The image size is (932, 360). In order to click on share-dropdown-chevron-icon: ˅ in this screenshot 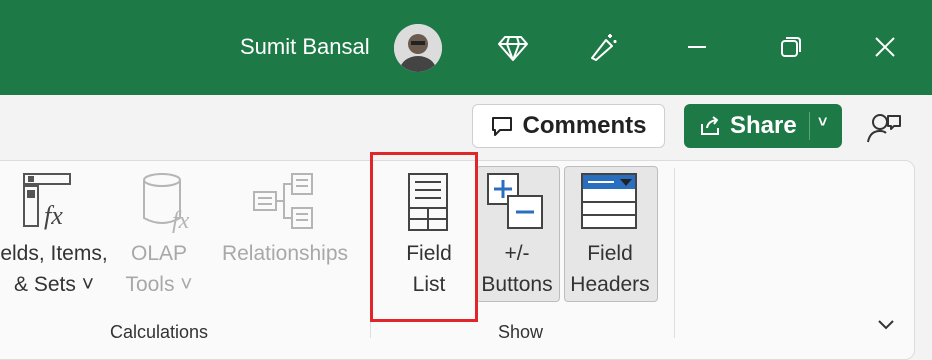, I will do `click(822, 123)`.